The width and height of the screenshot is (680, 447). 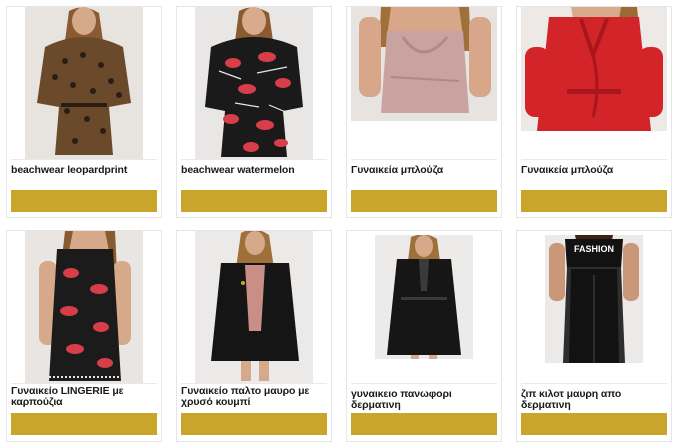 I want to click on watermelon-lingerie-model-image, so click(x=84, y=307).